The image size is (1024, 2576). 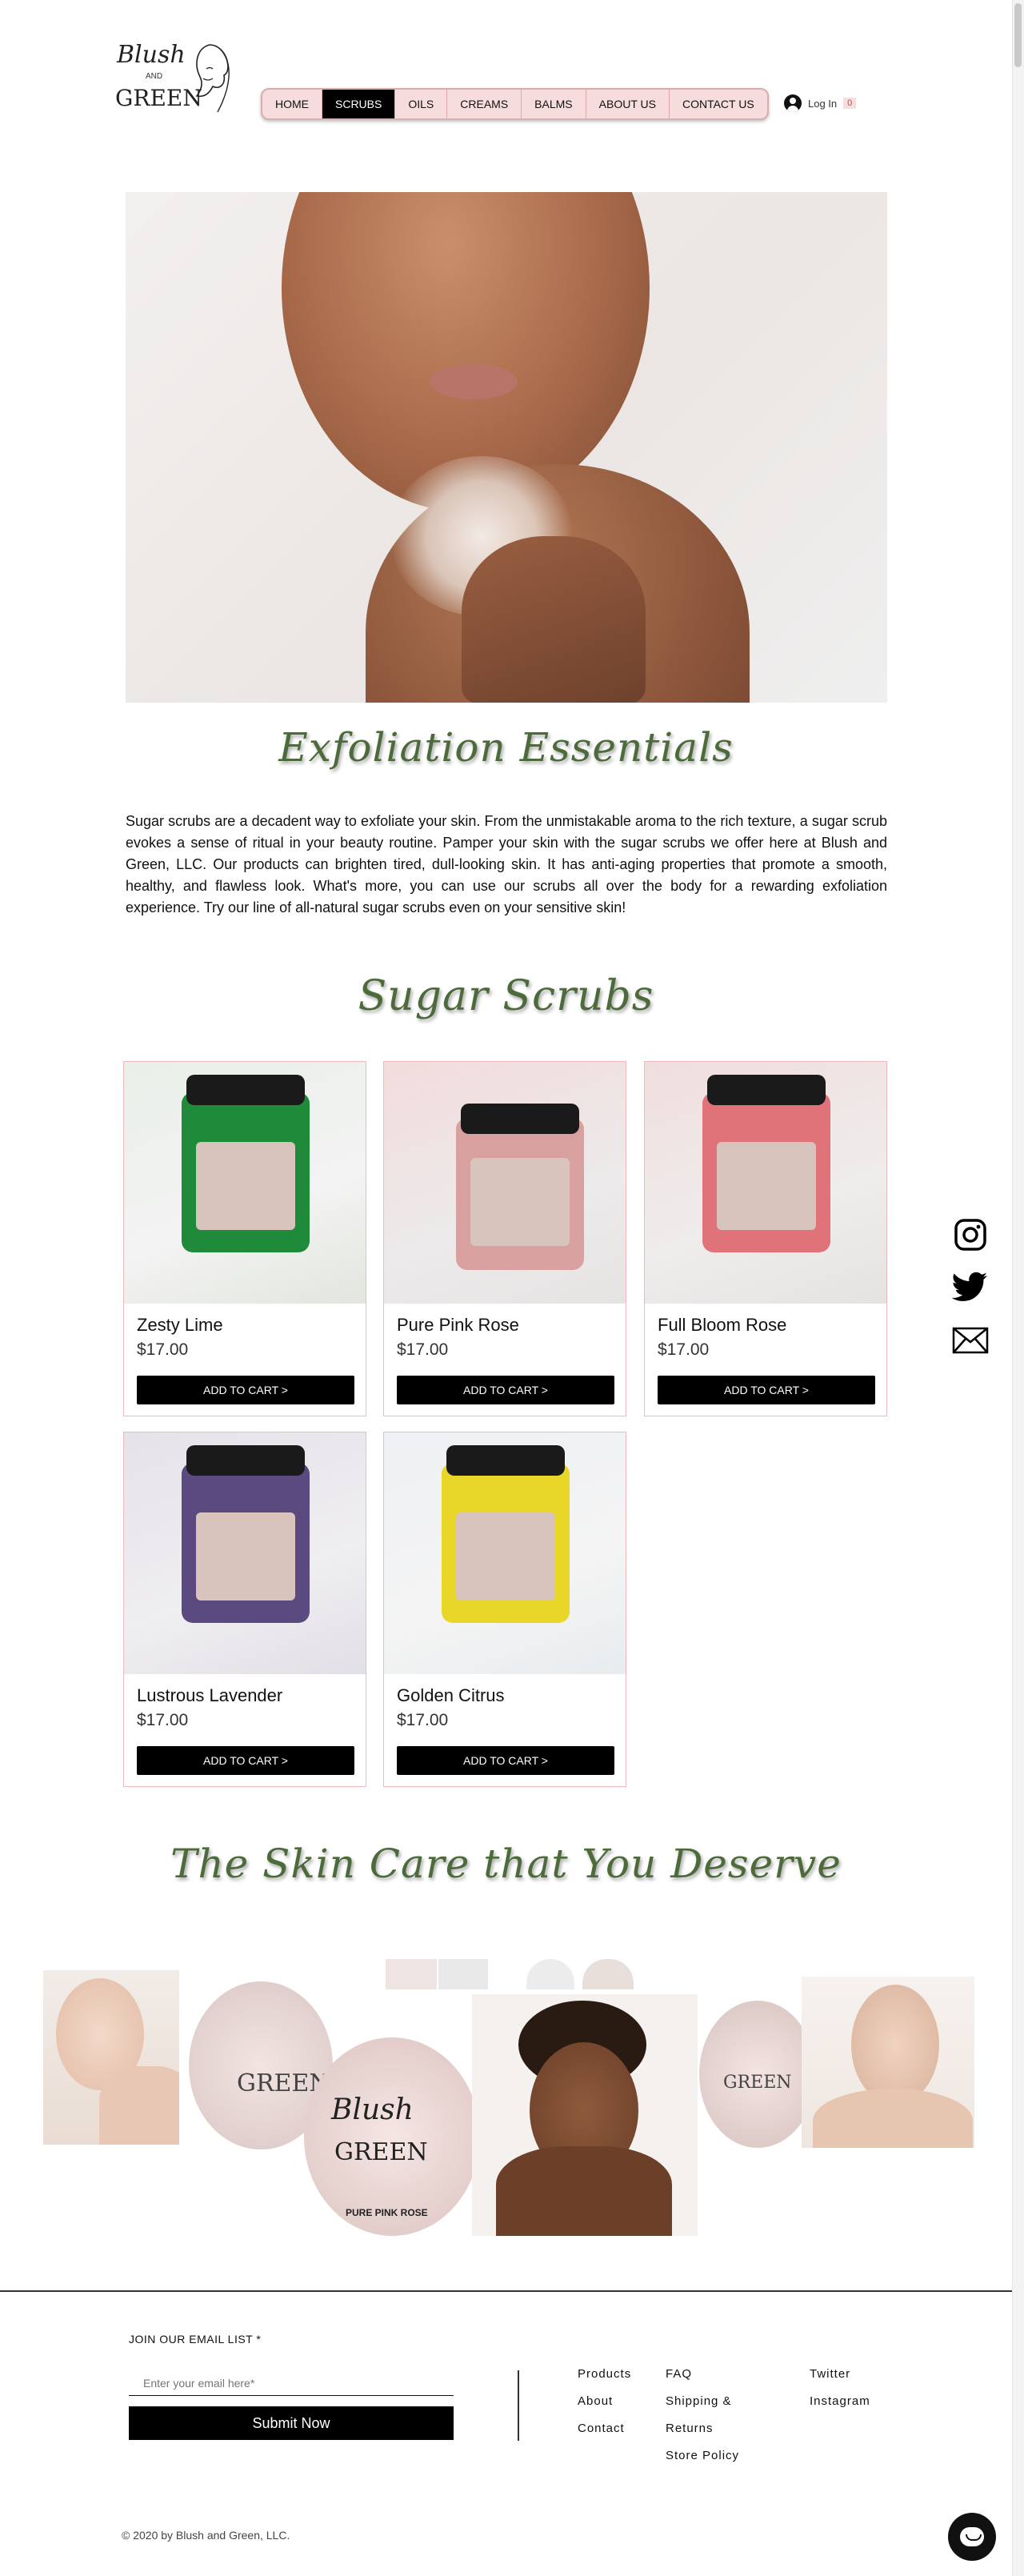 What do you see at coordinates (793, 103) in the screenshot?
I see `user-icon` at bounding box center [793, 103].